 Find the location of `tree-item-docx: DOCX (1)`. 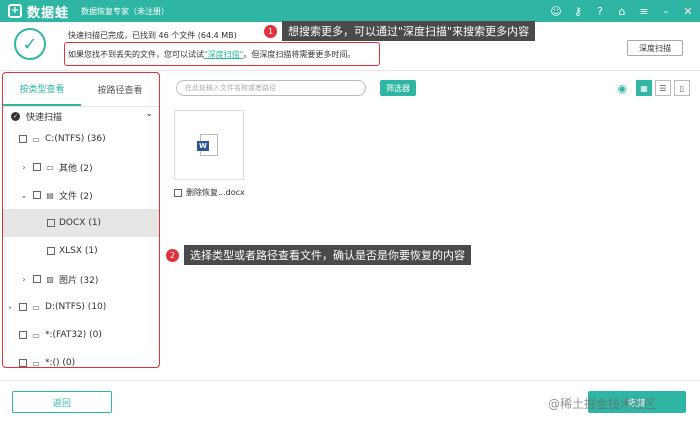

tree-item-docx: DOCX (1) is located at coordinates (81, 223).